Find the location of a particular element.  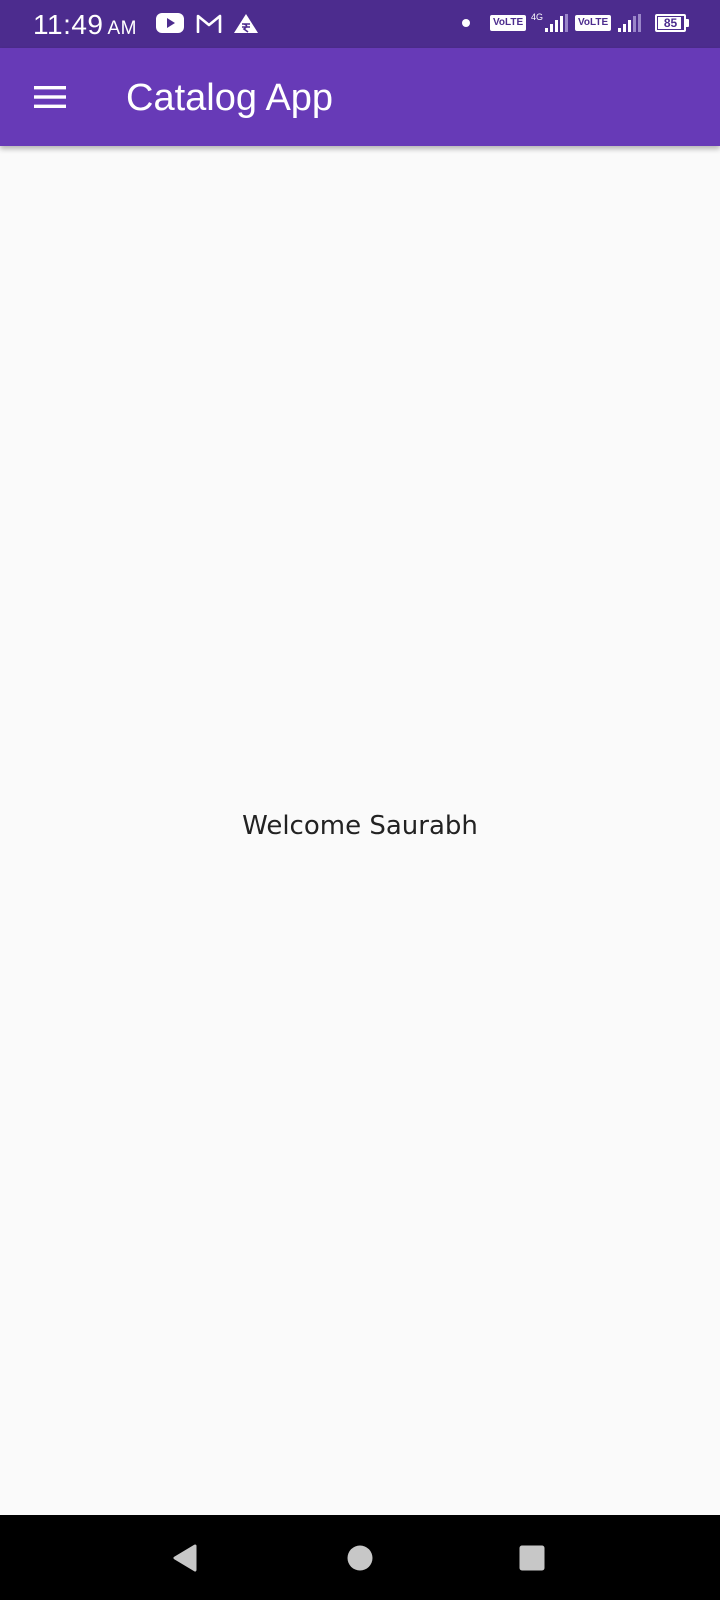

home-icon is located at coordinates (360, 1558).